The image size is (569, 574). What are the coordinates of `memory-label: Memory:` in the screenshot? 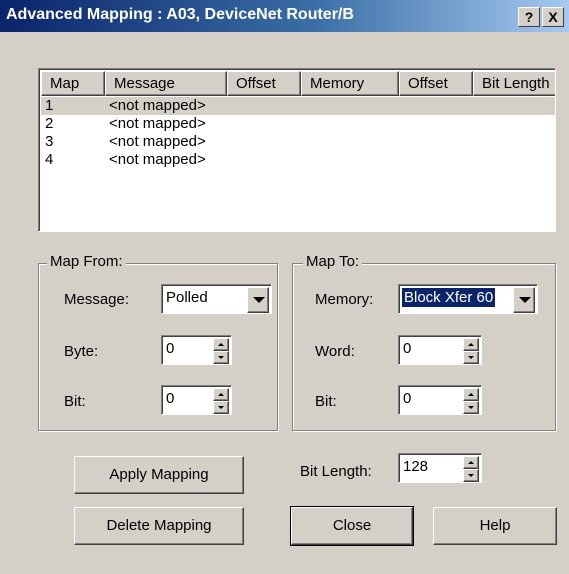 It's located at (344, 299).